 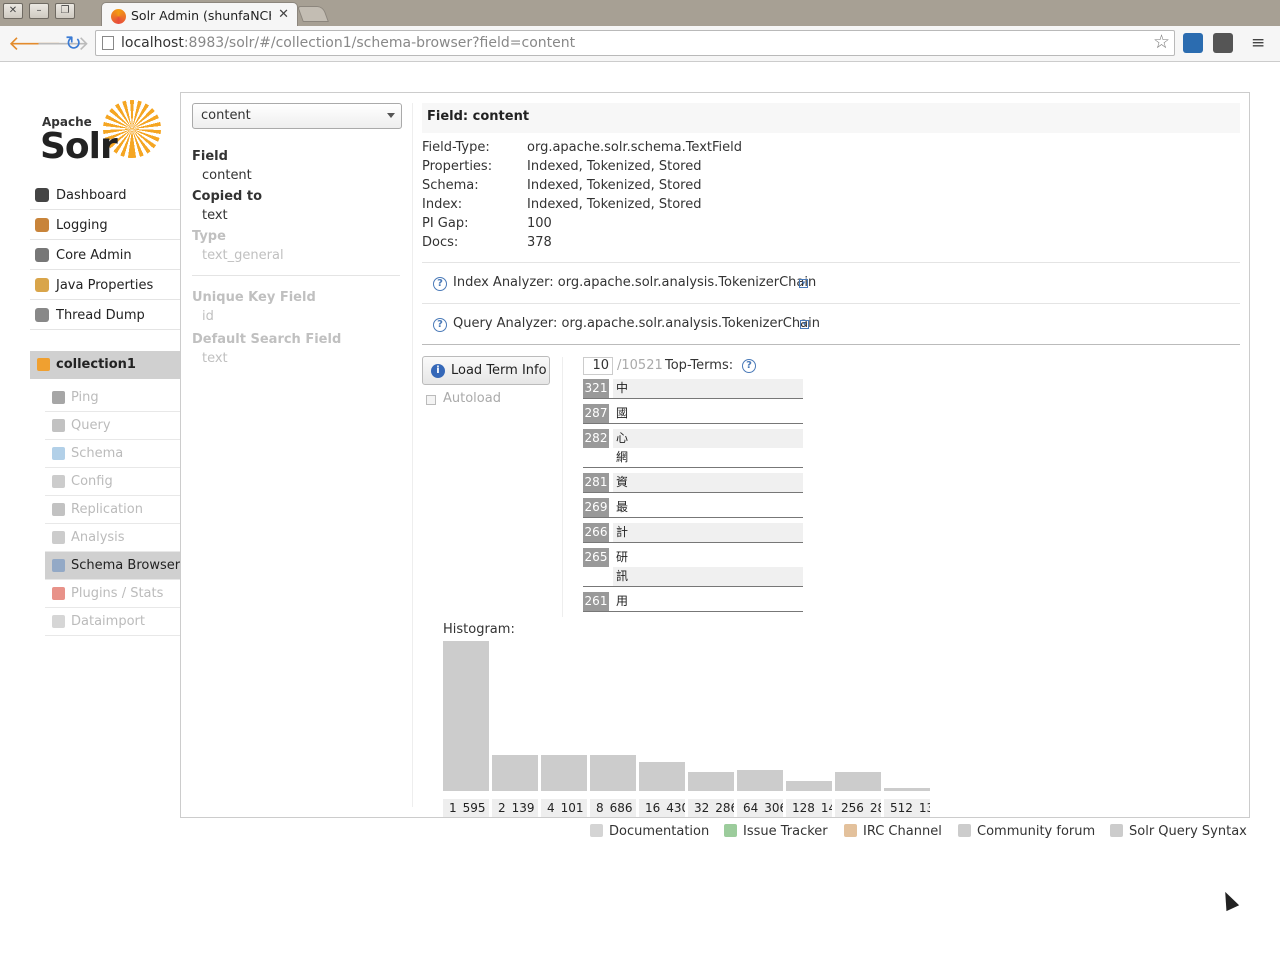 I want to click on new-tab-button, so click(x=313, y=14).